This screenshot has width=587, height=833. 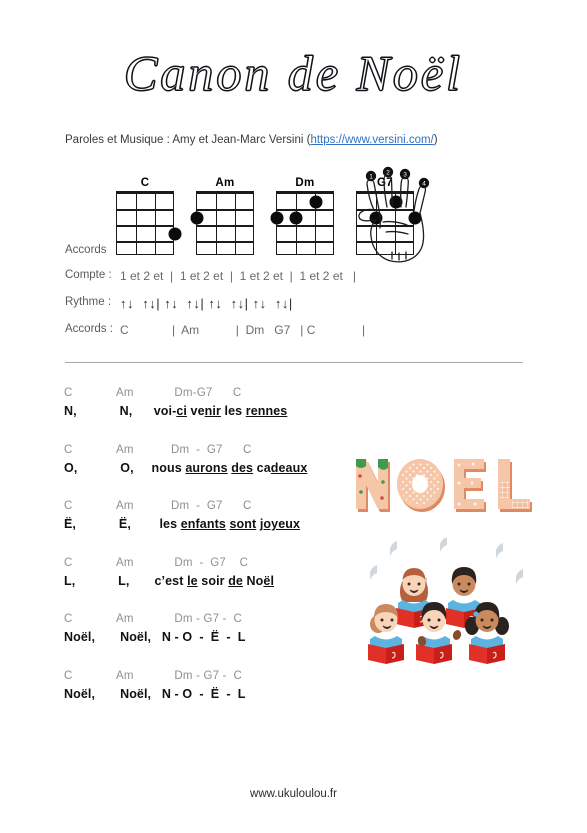 I want to click on finger-number-text: 4, so click(x=424, y=184).